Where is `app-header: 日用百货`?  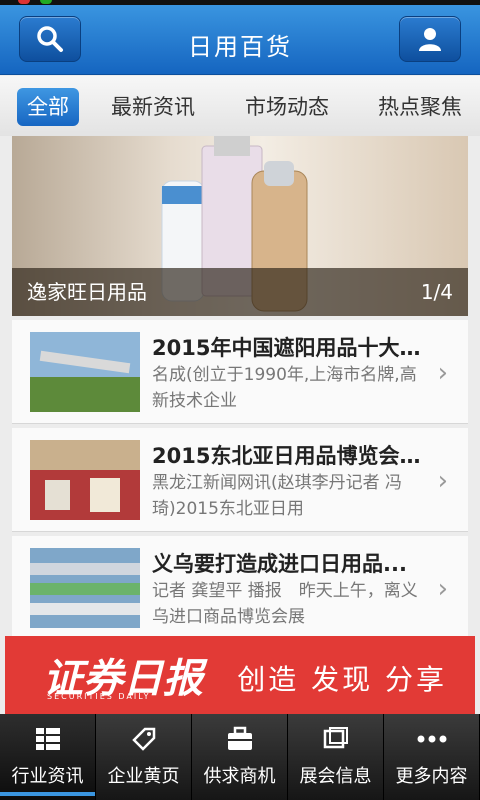
app-header: 日用百货 is located at coordinates (240, 40).